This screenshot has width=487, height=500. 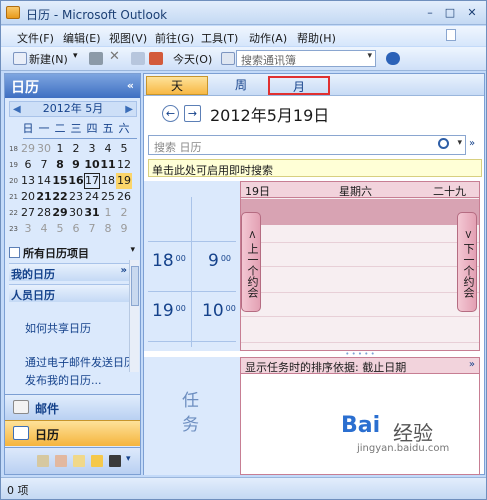 I want to click on tab-day: 天, so click(x=177, y=85).